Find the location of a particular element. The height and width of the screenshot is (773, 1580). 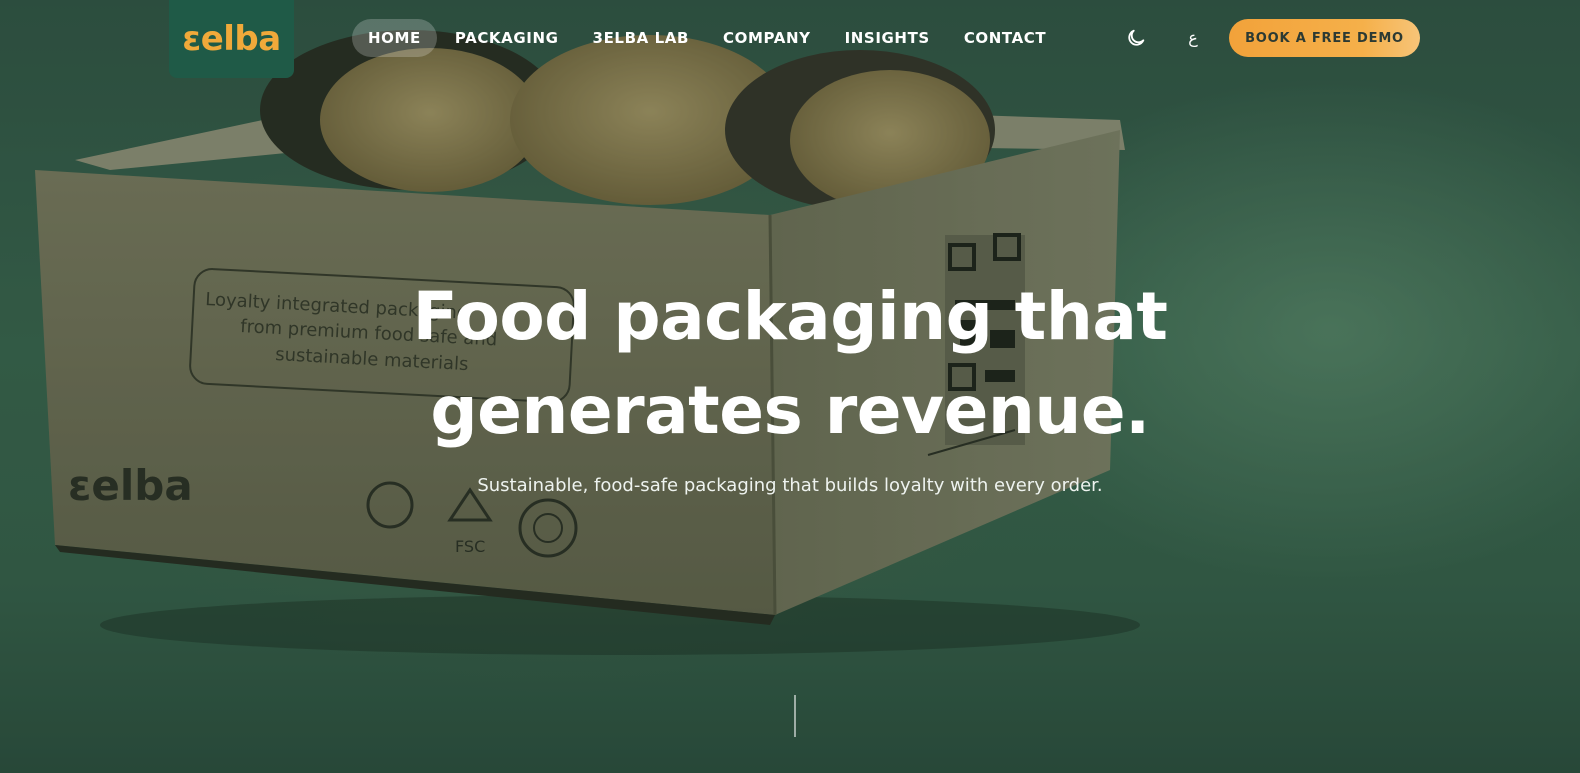

brand-logo: ɛelba is located at coordinates (231, 39).